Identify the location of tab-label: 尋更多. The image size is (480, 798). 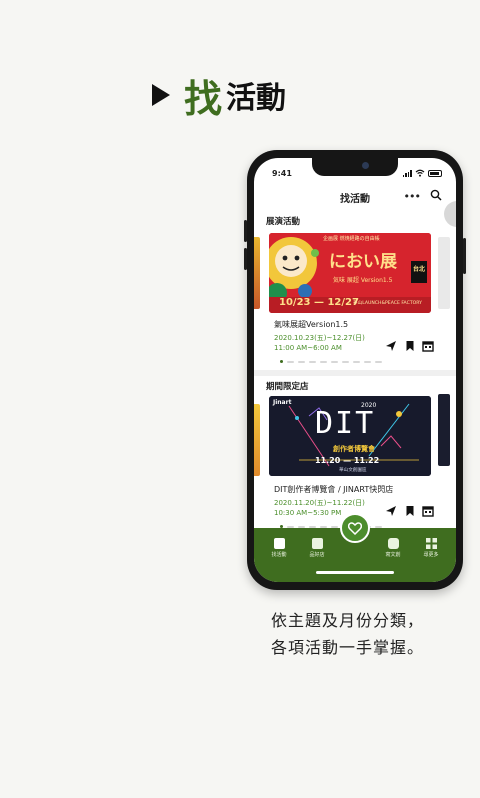
(431, 555).